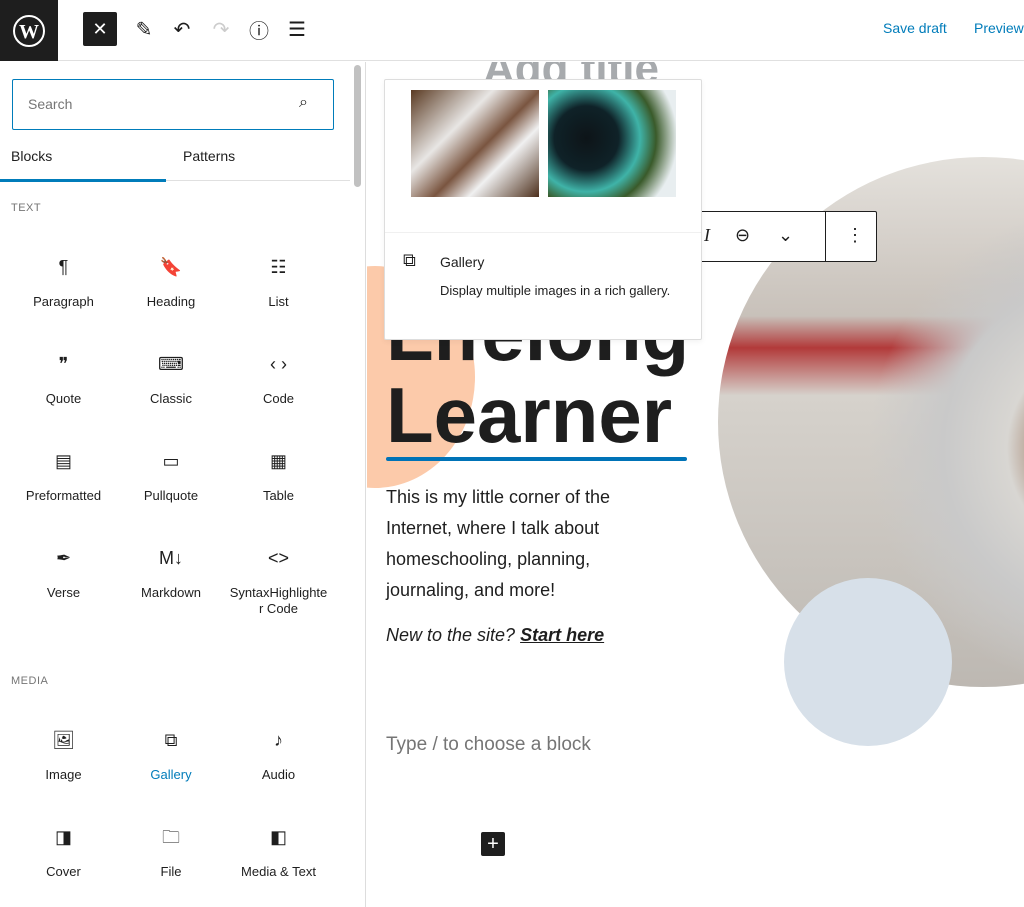 The width and height of the screenshot is (1024, 907). What do you see at coordinates (278, 755) in the screenshot?
I see `block-audio: ♪ Audio` at bounding box center [278, 755].